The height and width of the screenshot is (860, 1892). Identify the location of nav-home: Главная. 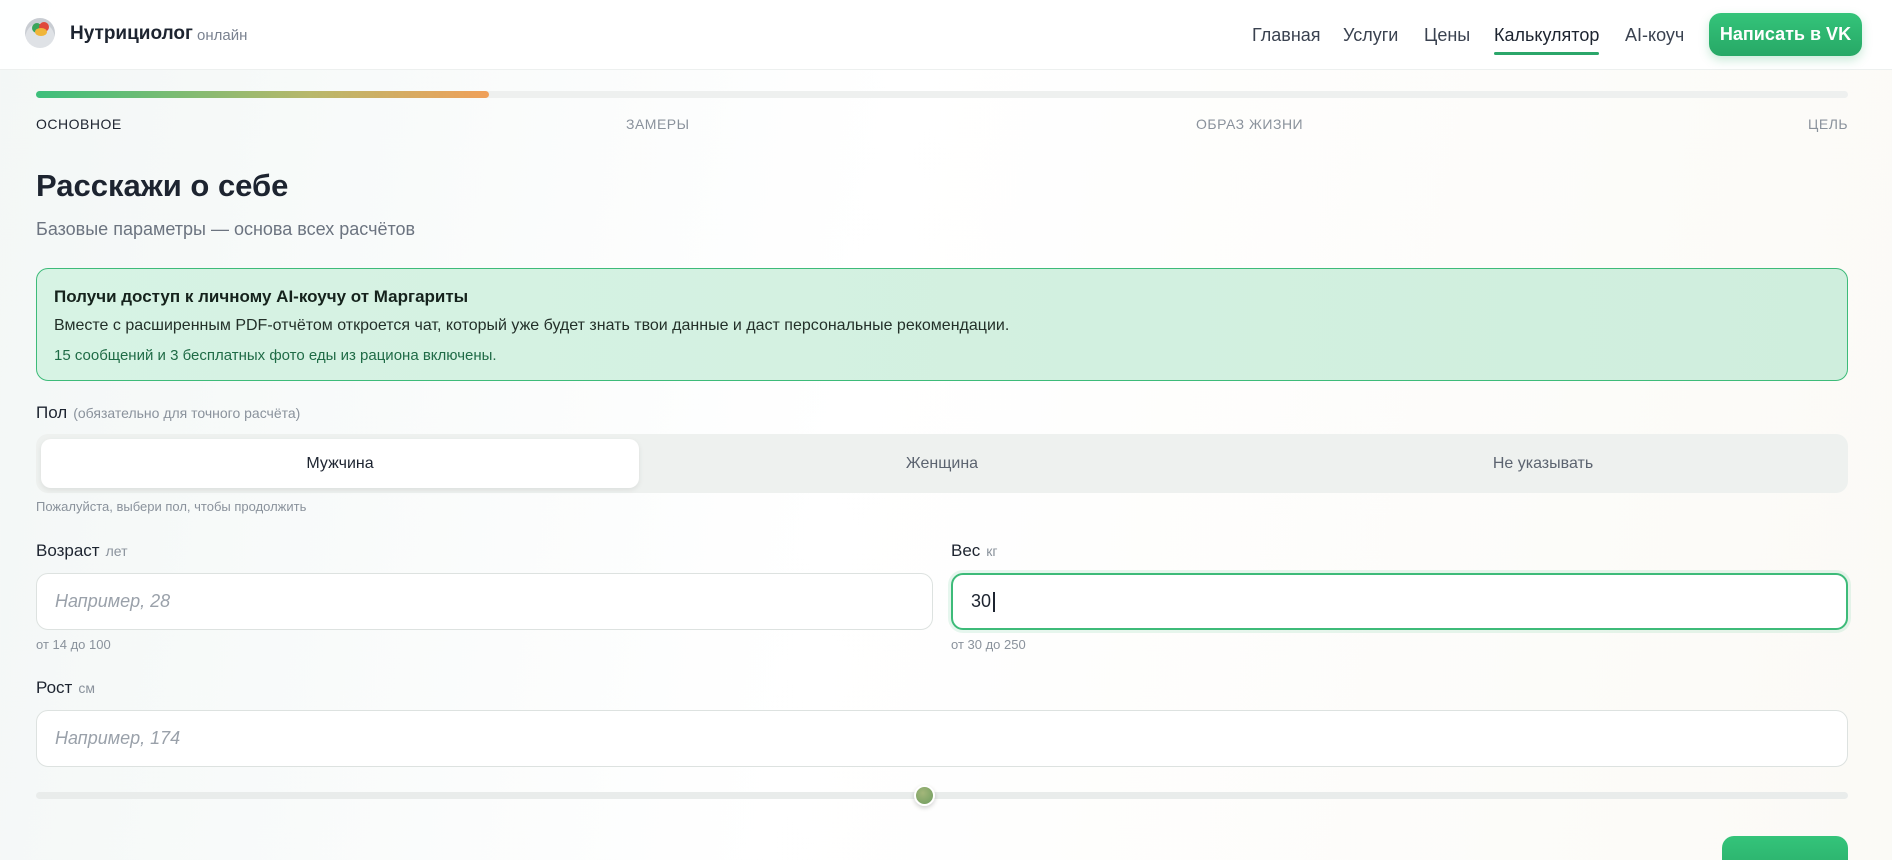
(1286, 35).